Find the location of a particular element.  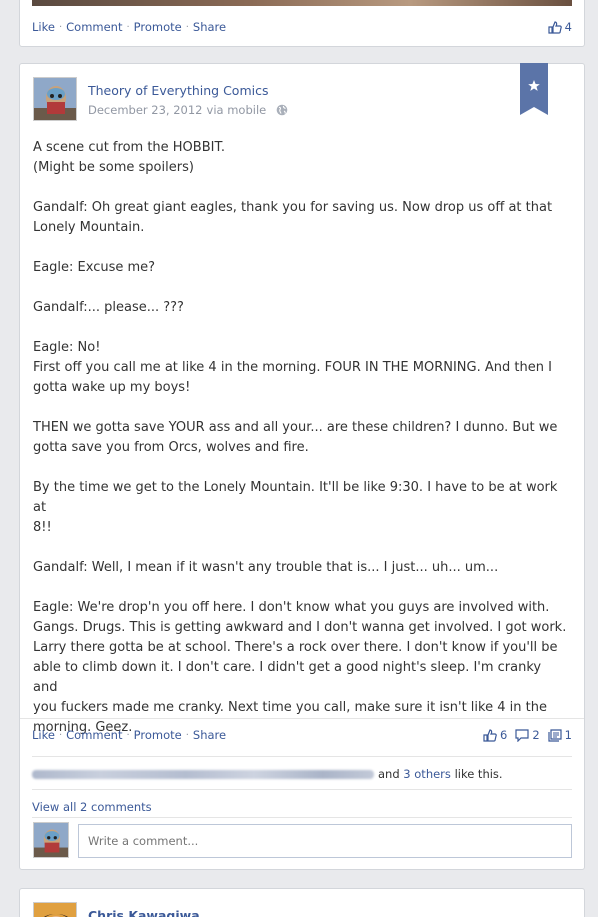

page-avatar is located at coordinates (55, 99).